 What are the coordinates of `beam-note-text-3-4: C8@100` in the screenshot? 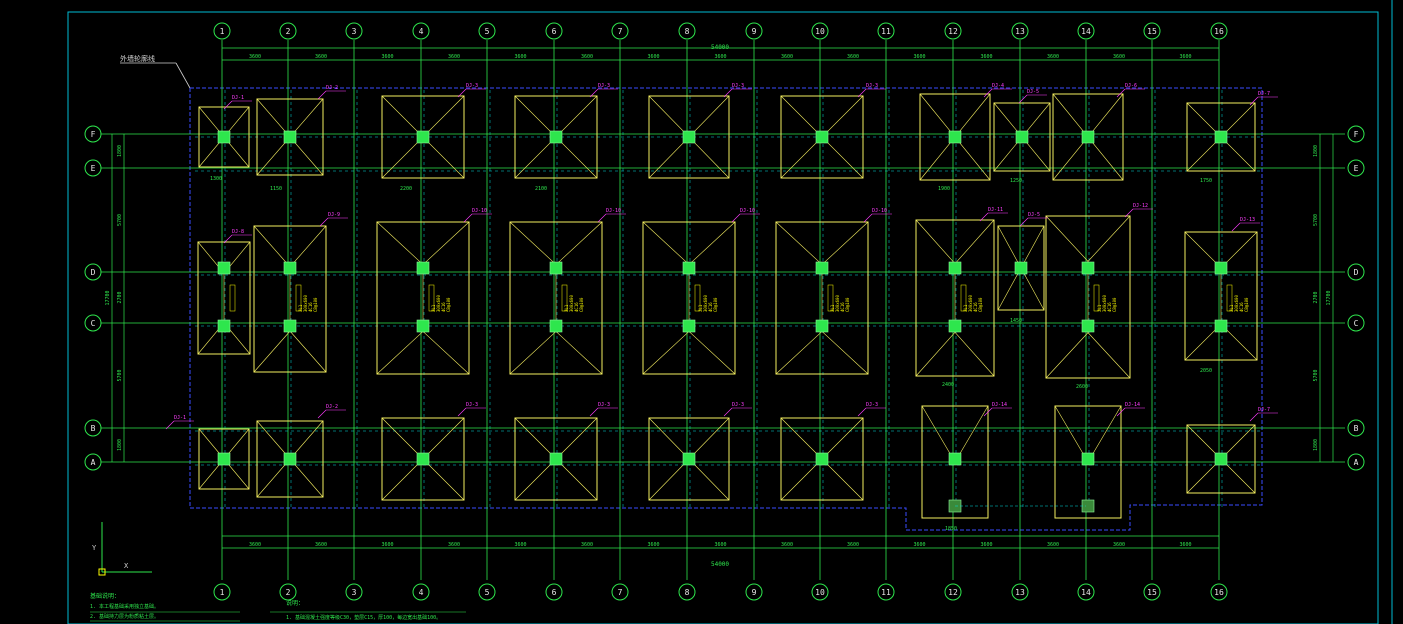 It's located at (581, 304).